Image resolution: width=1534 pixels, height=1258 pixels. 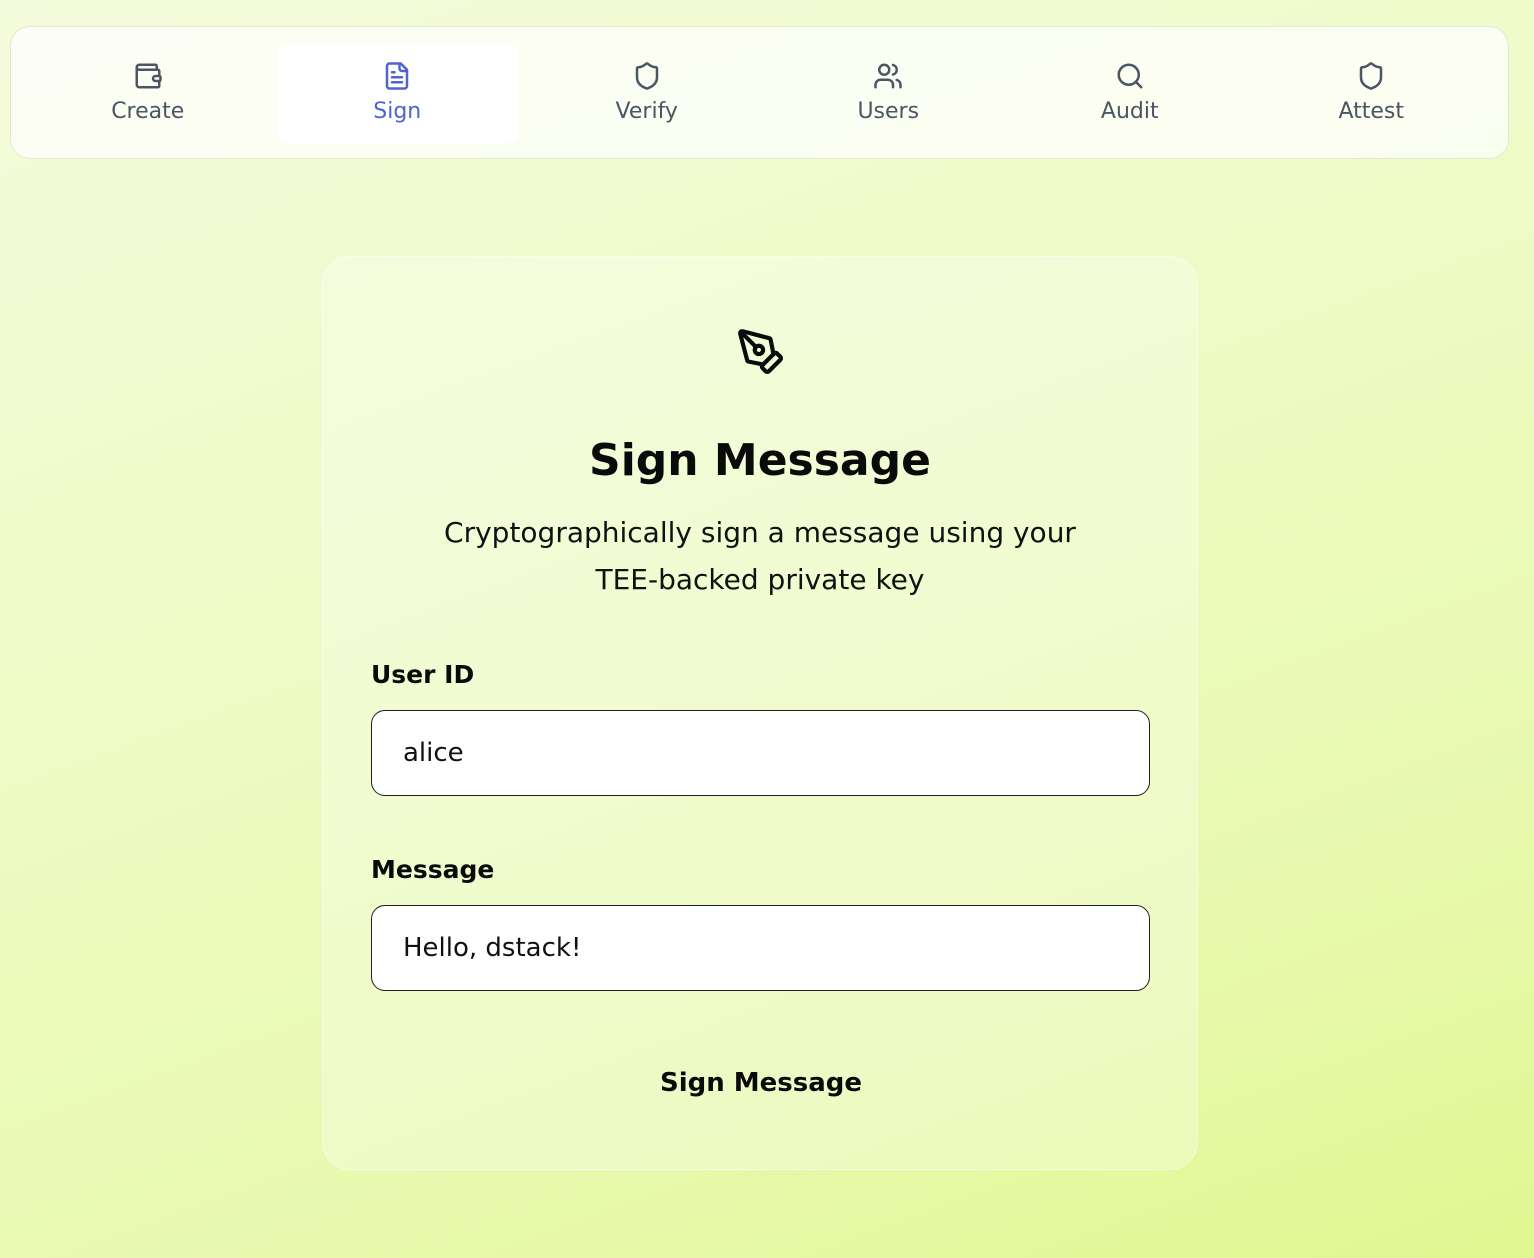 What do you see at coordinates (761, 1083) in the screenshot?
I see `sign-message-button: Sign Message` at bounding box center [761, 1083].